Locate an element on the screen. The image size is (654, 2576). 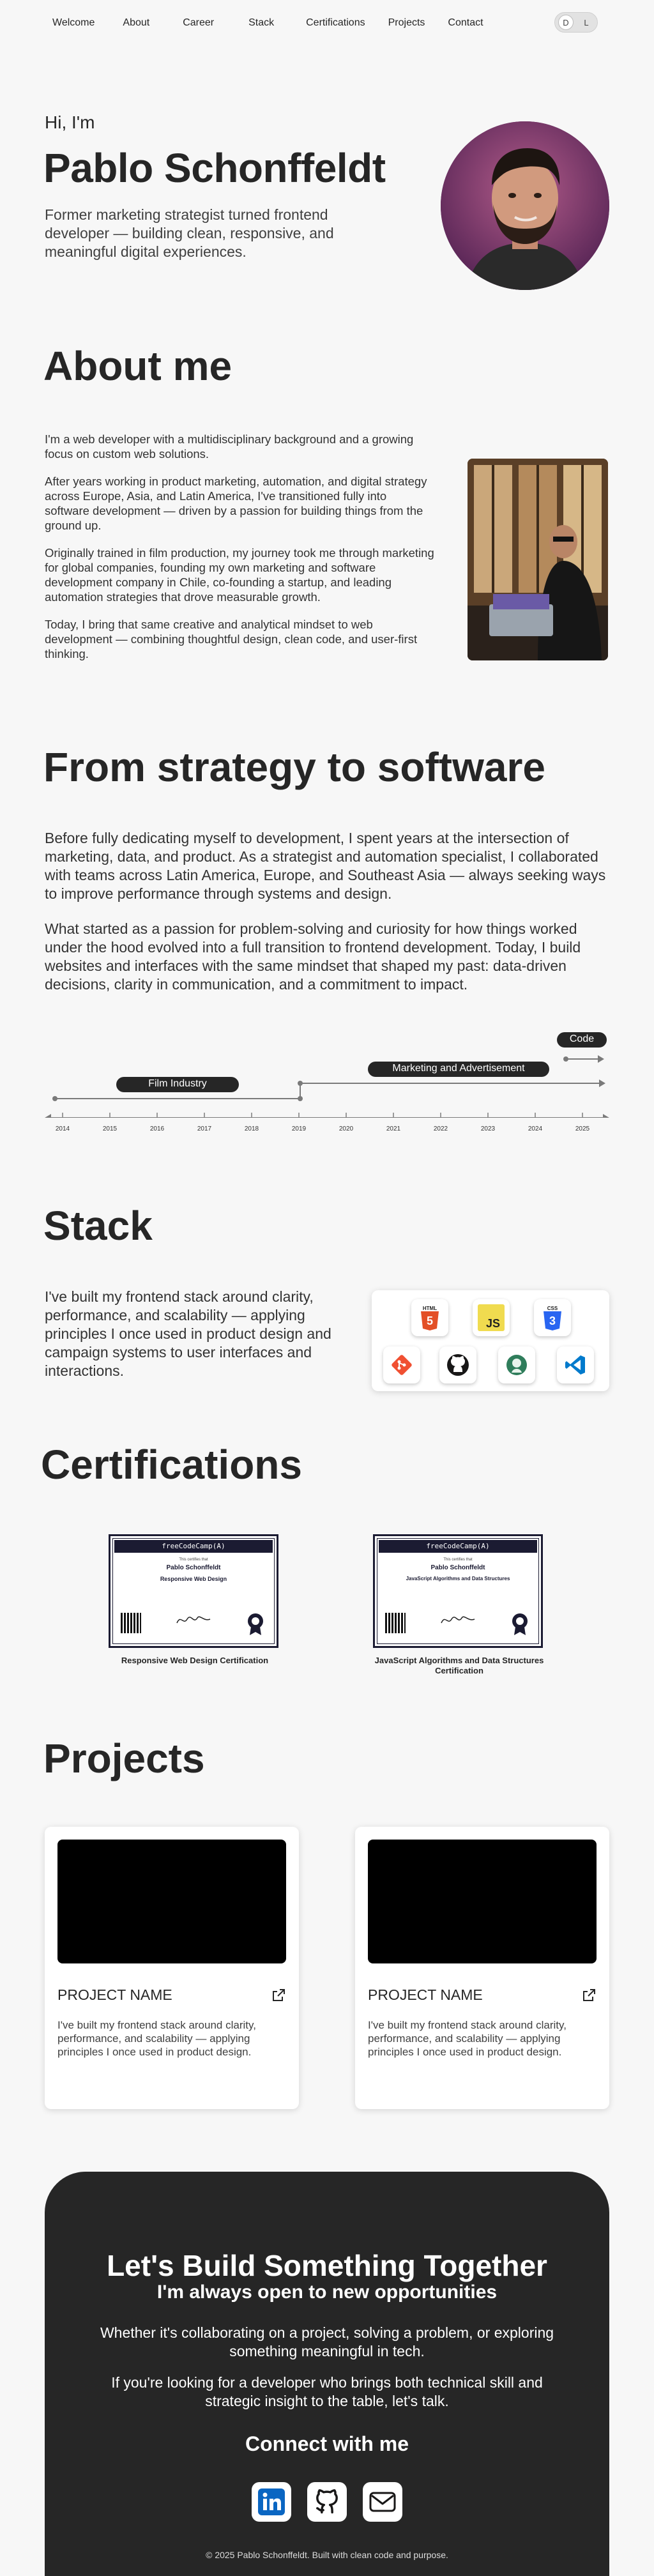
stack-icons-card: HTML 5 JS CSS 3 is located at coordinates (490, 1341).